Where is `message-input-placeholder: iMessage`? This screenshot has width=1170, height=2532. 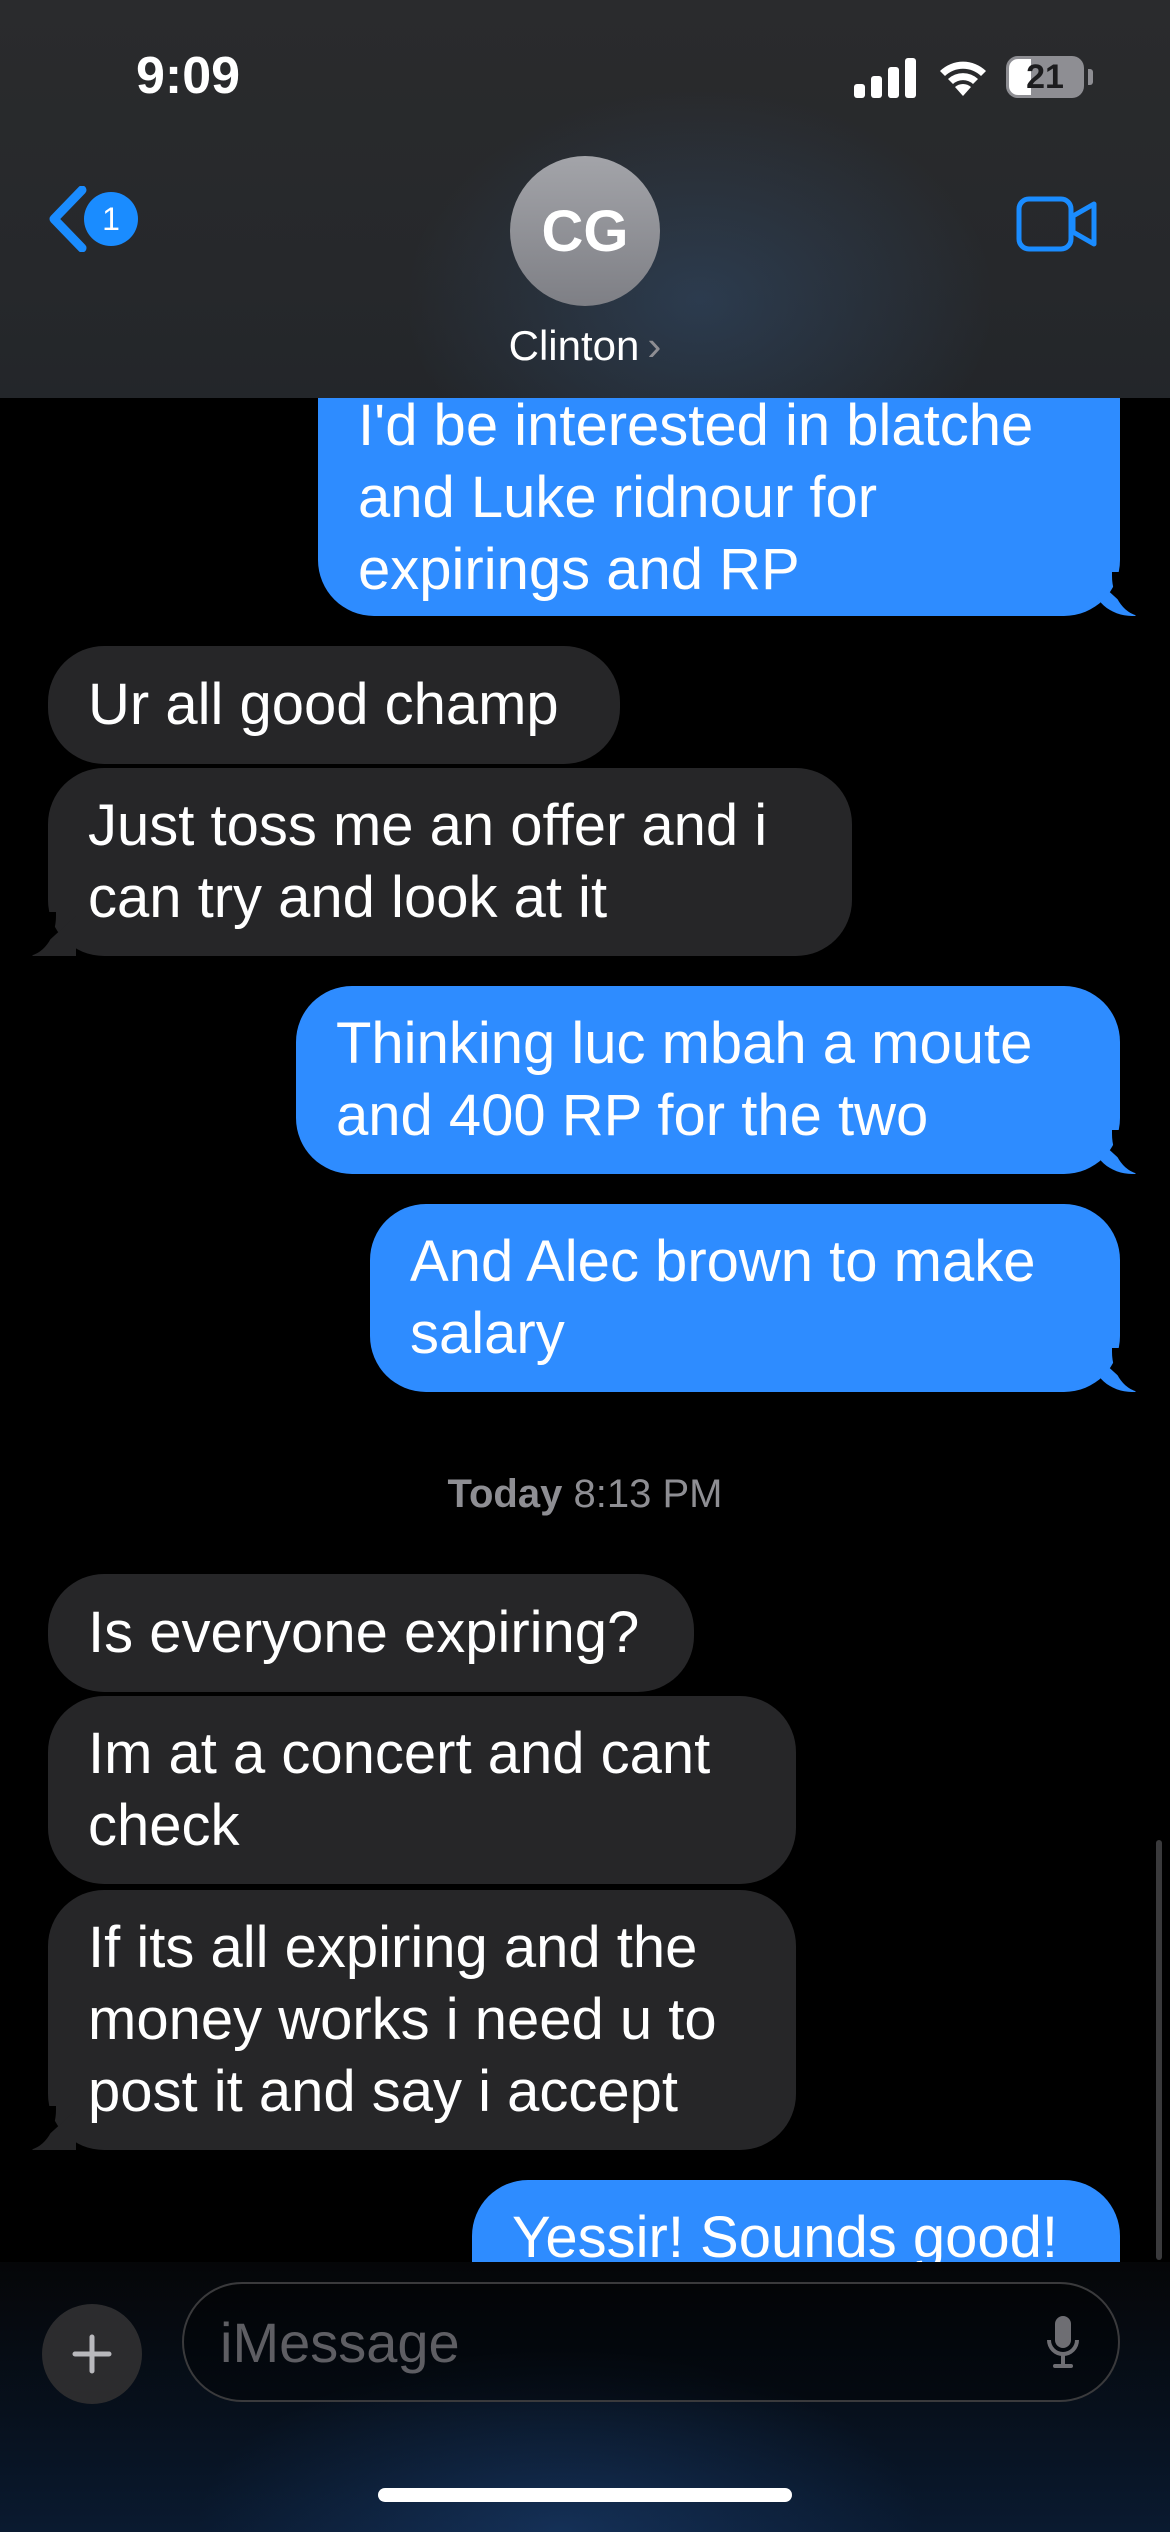 message-input-placeholder: iMessage is located at coordinates (340, 2342).